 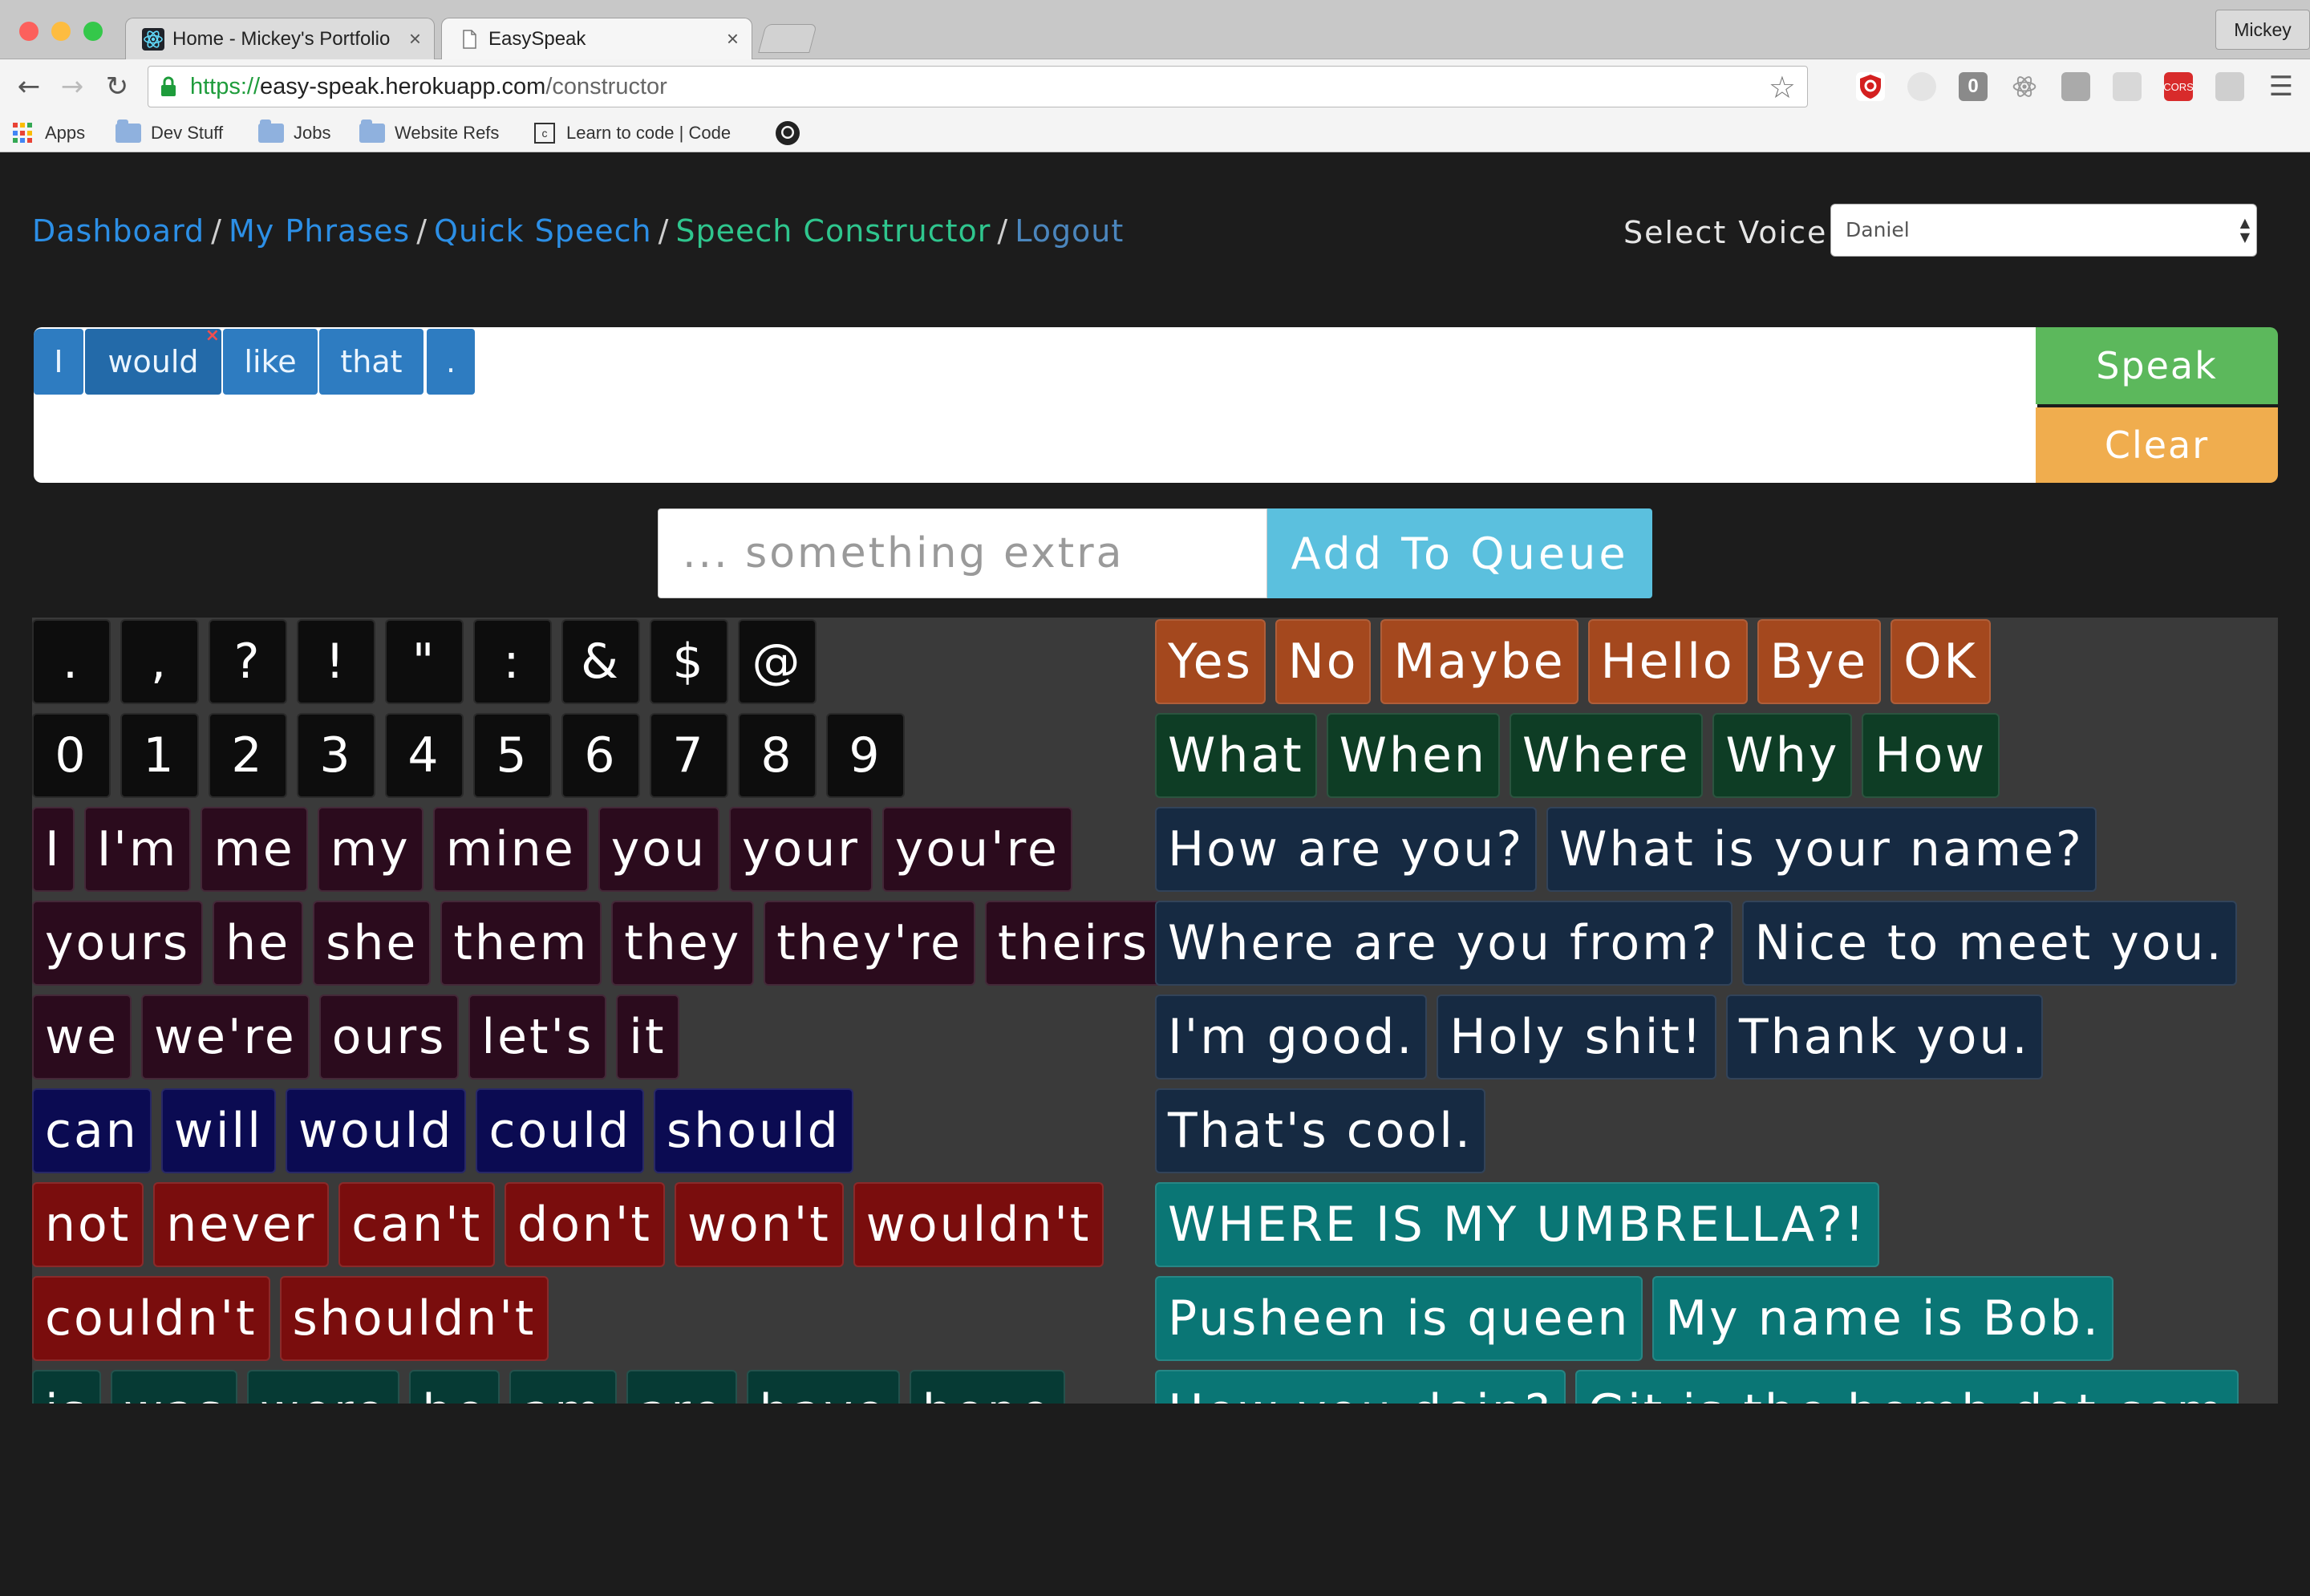 I want to click on word-tile: mine, so click(x=510, y=849).